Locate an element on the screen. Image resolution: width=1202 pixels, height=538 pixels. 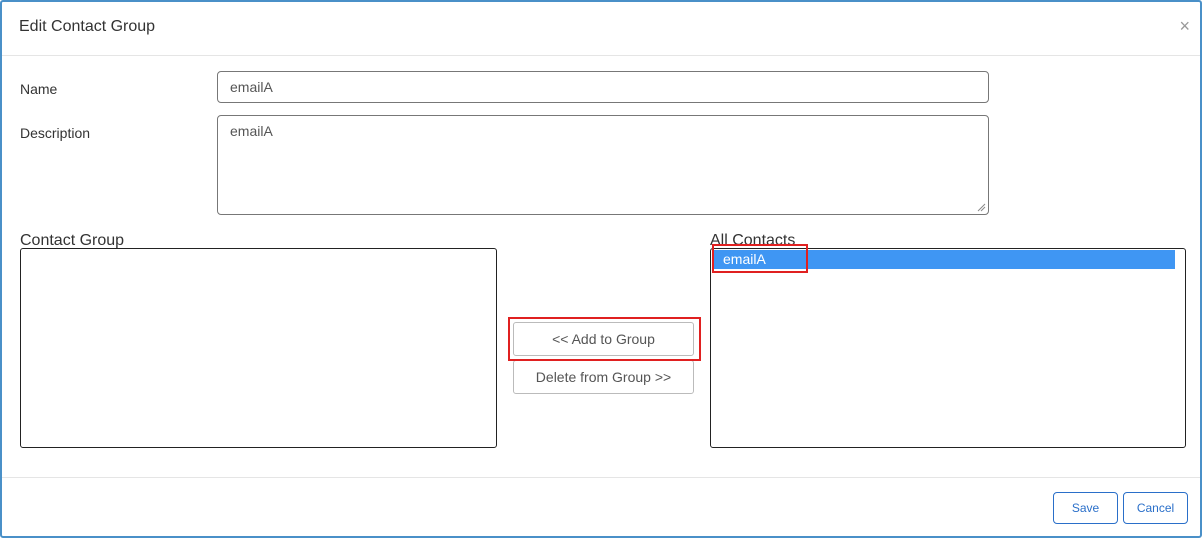
name-label: Name is located at coordinates (39, 89).